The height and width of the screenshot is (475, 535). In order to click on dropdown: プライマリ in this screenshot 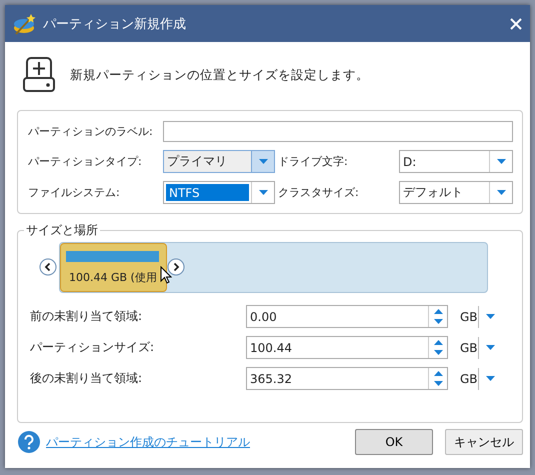, I will do `click(219, 161)`.